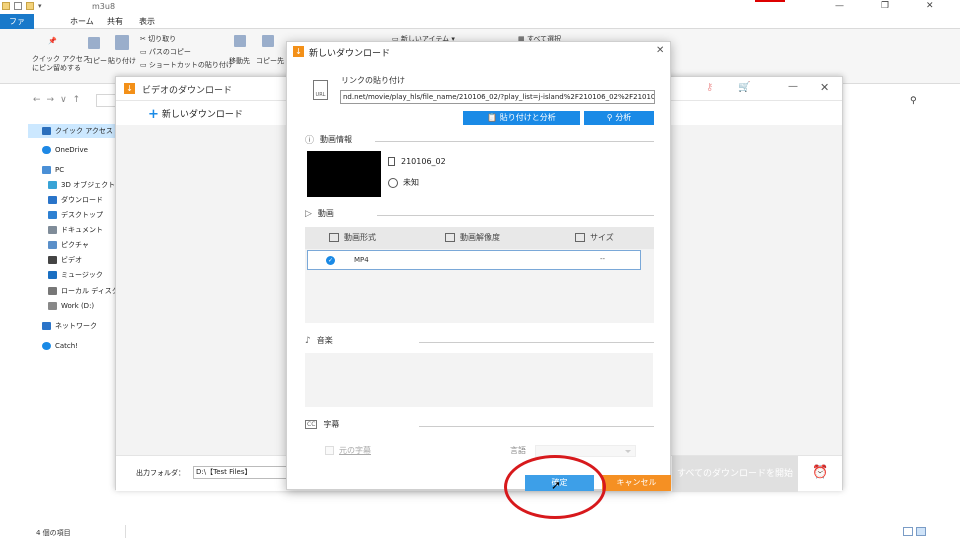 The image size is (960, 540). I want to click on music-note-icon: ♪, so click(308, 340).